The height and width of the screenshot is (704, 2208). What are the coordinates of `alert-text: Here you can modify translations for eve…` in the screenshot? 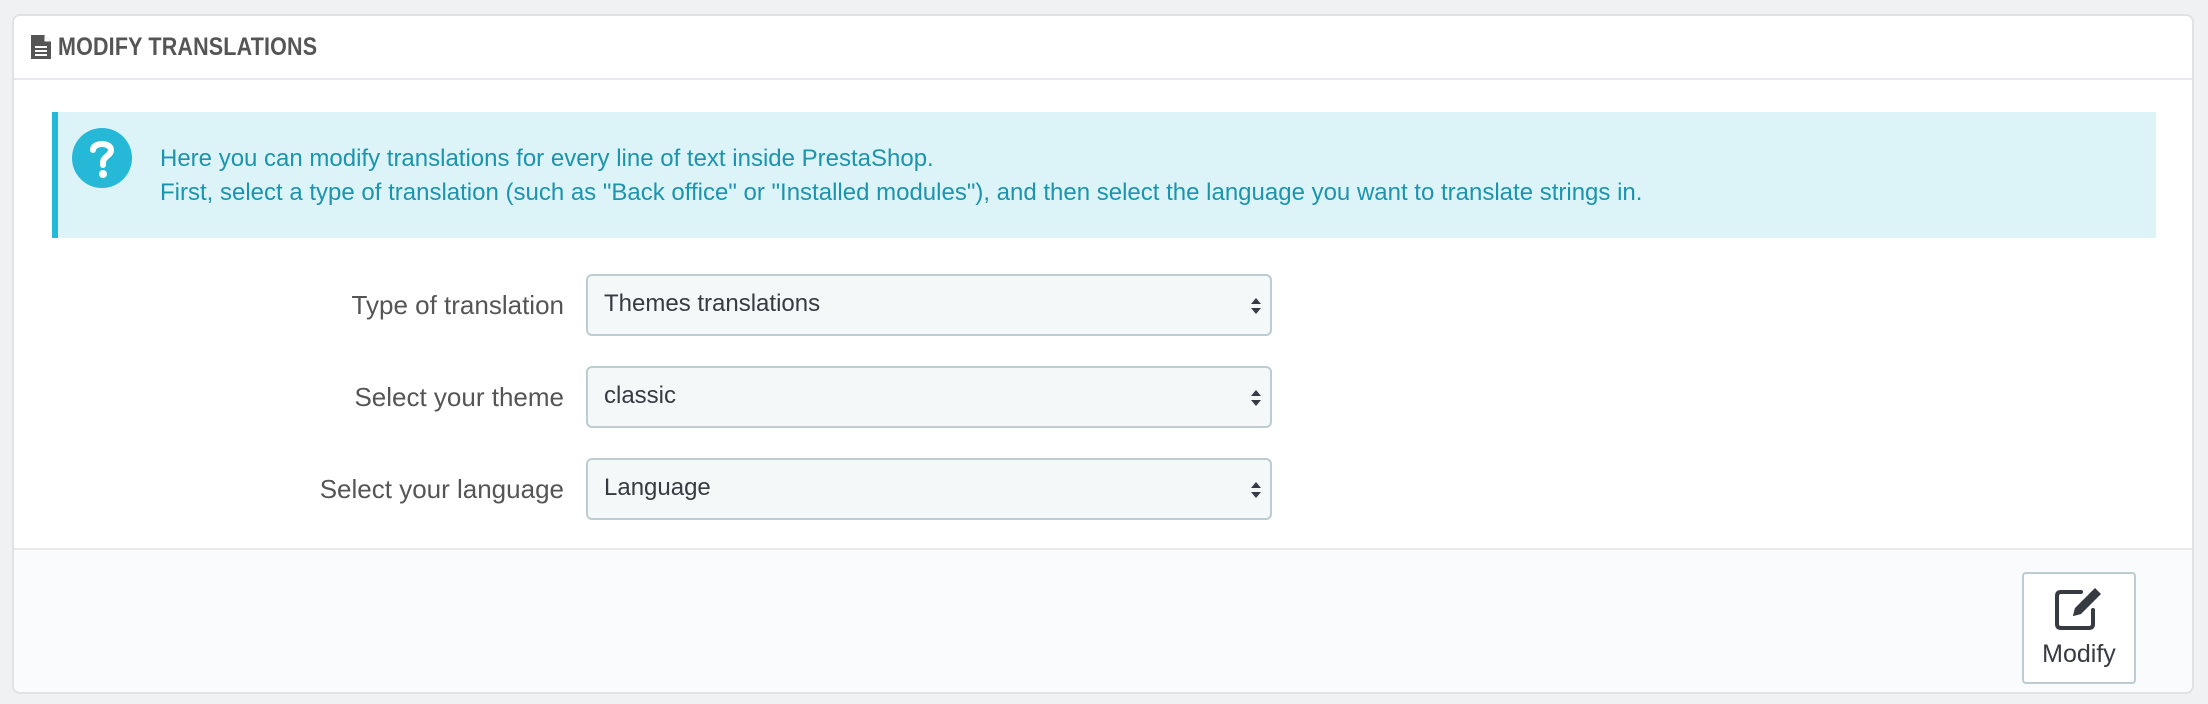 It's located at (901, 176).